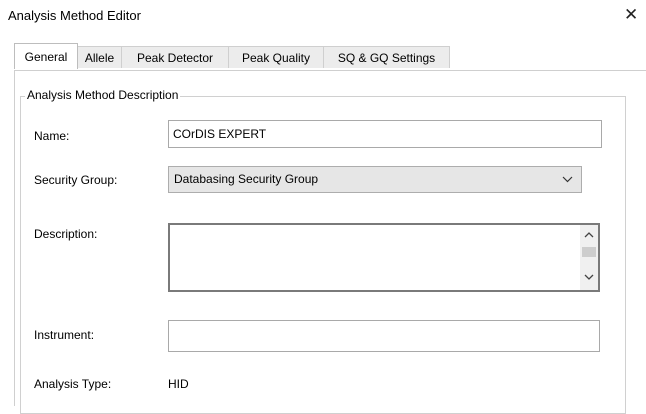 This screenshot has height=414, width=646. Describe the element at coordinates (103, 95) in the screenshot. I see `group-legend: Analysis Method Description` at that location.